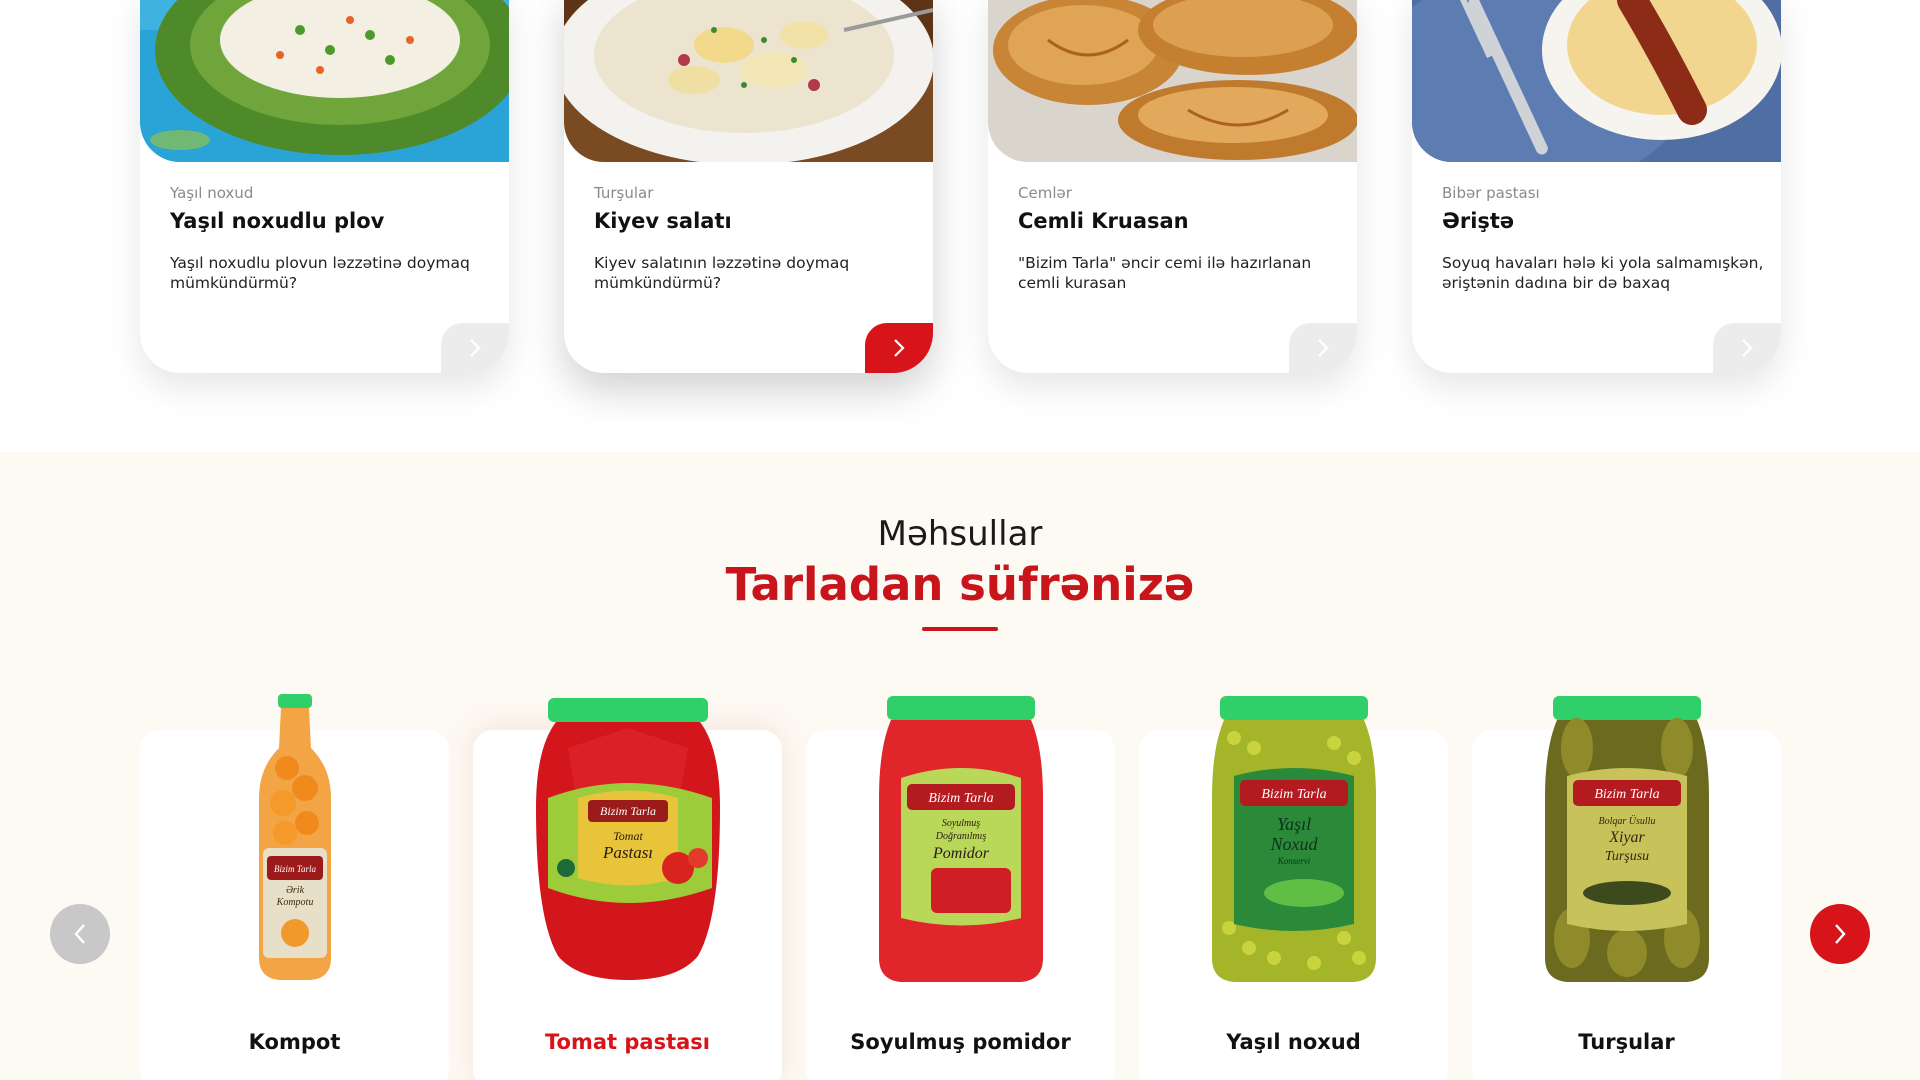 The image size is (1920, 1080). I want to click on section-headline: Tarladan süfrənizə, so click(960, 584).